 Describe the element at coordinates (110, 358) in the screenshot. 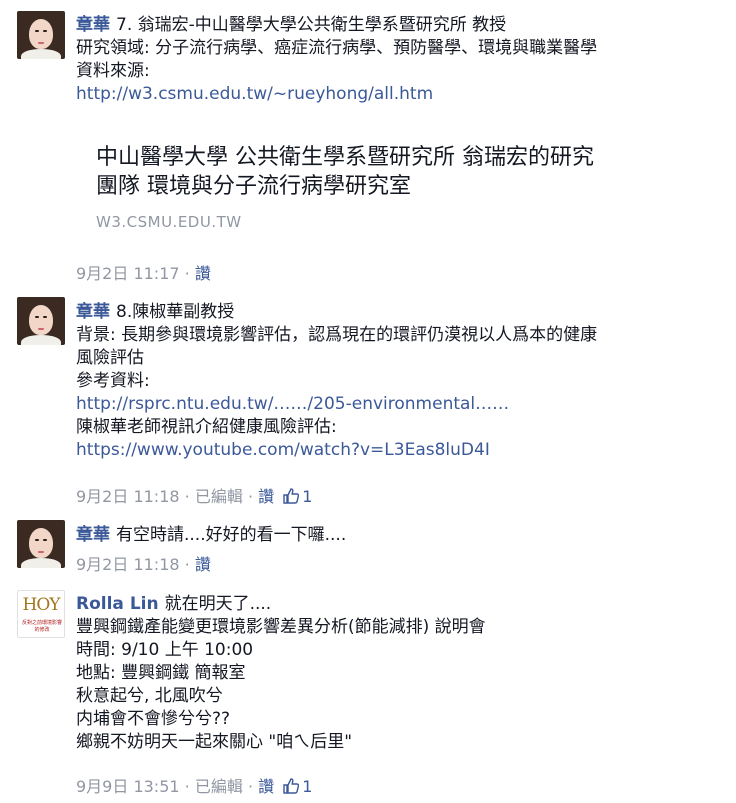

I see `comment-text: 風險評估` at that location.